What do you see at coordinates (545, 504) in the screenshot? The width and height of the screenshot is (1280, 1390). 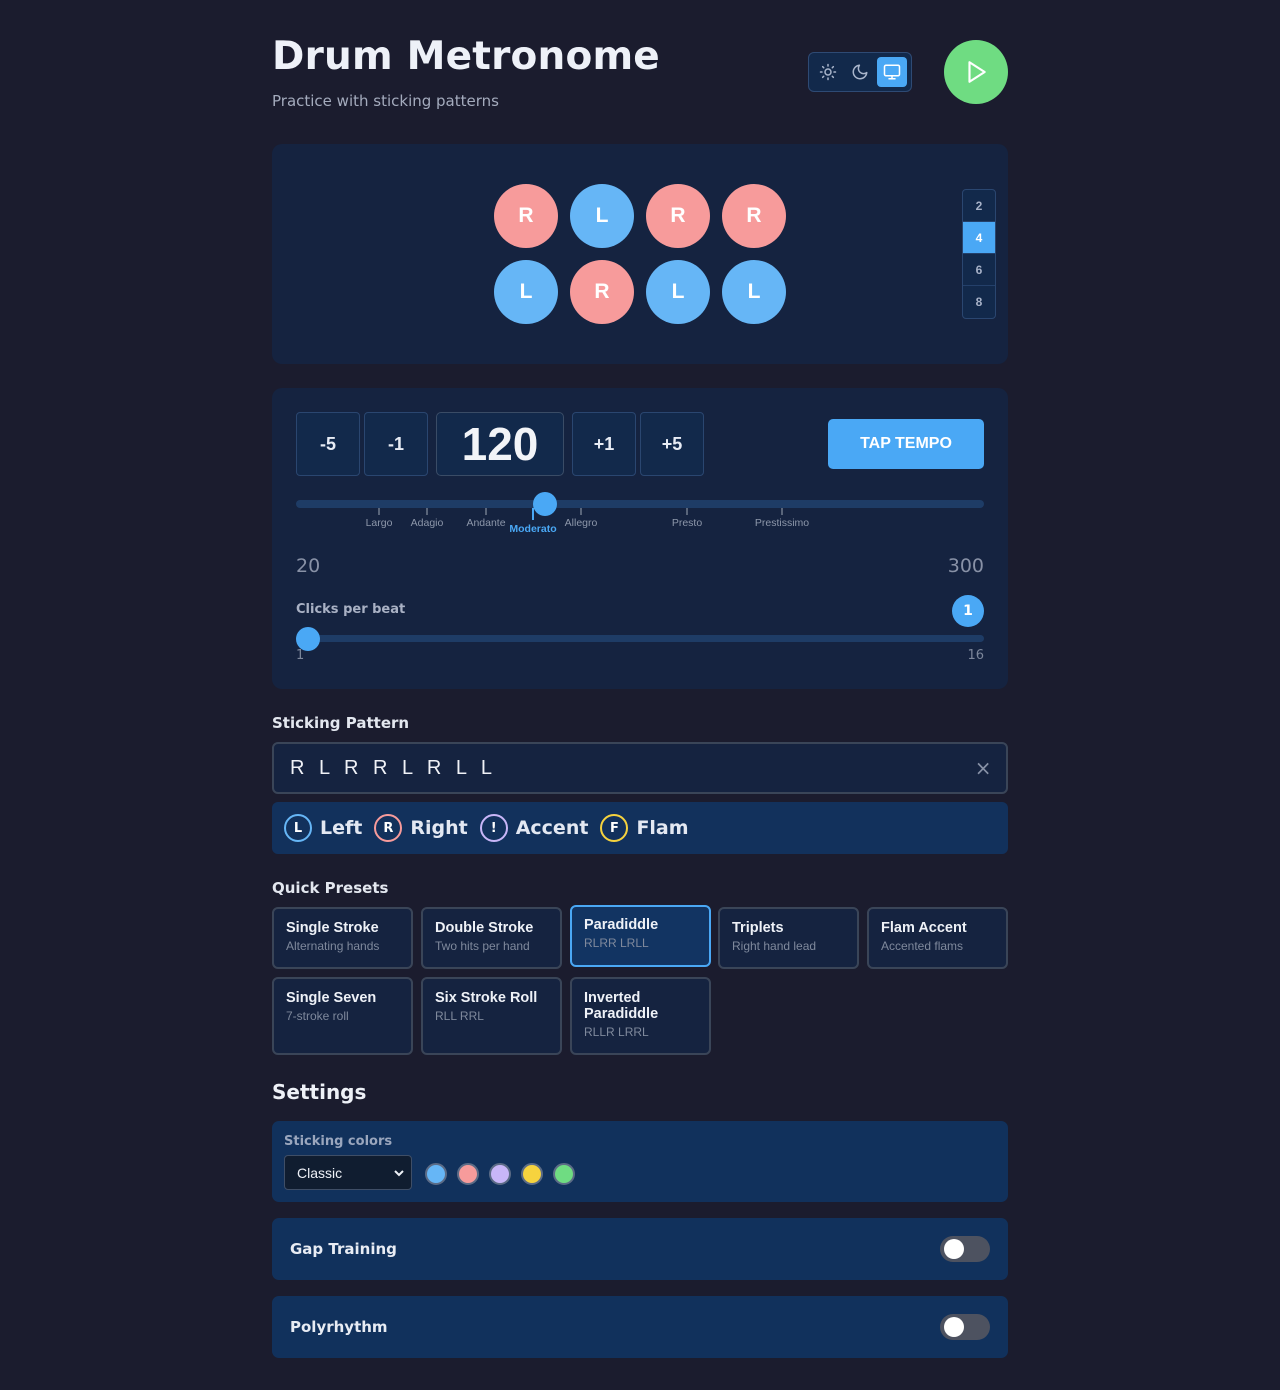 I see `tempo-slider-thumb` at bounding box center [545, 504].